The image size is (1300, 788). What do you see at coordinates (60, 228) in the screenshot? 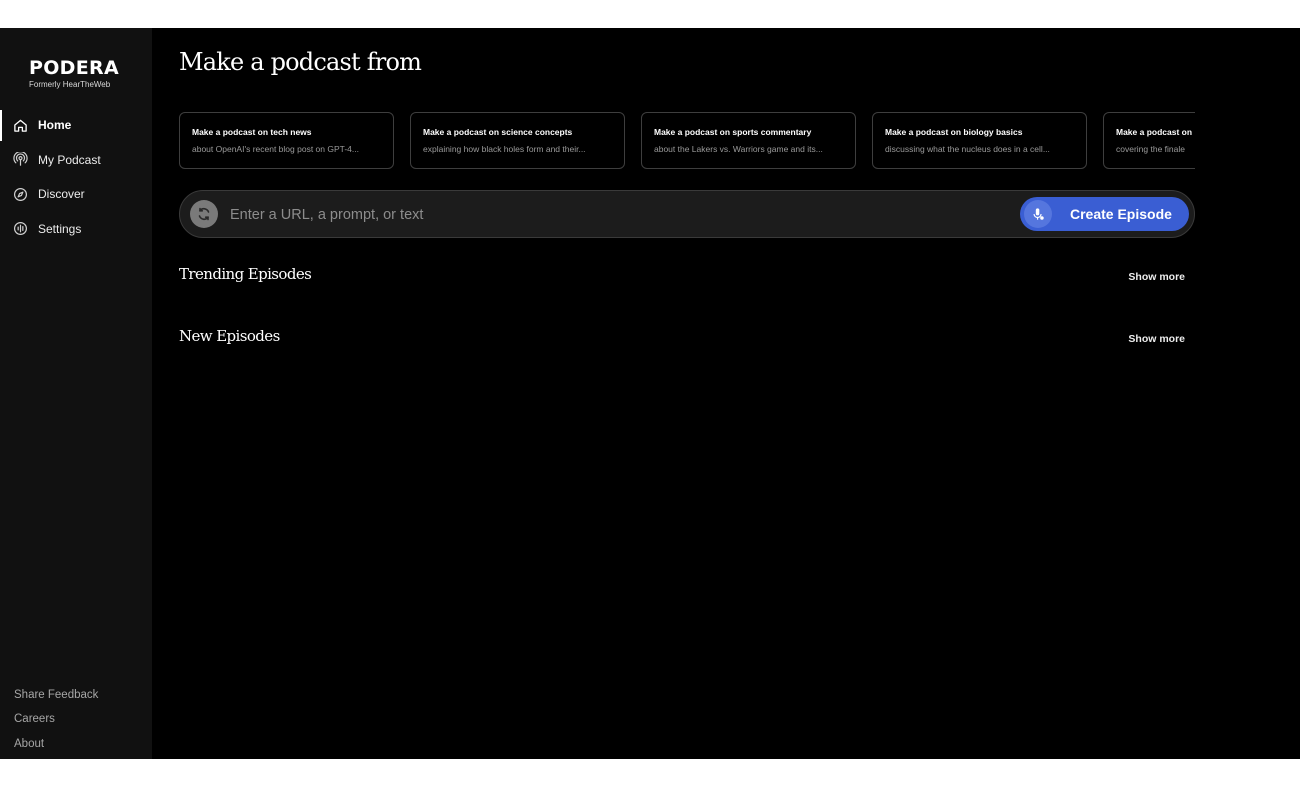
I see `sidebar-item-label: Settings` at bounding box center [60, 228].